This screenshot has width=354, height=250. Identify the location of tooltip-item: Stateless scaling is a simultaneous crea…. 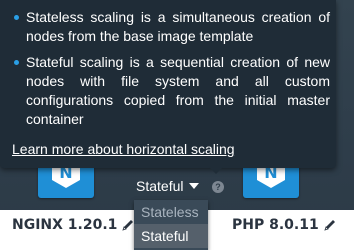
(172, 27).